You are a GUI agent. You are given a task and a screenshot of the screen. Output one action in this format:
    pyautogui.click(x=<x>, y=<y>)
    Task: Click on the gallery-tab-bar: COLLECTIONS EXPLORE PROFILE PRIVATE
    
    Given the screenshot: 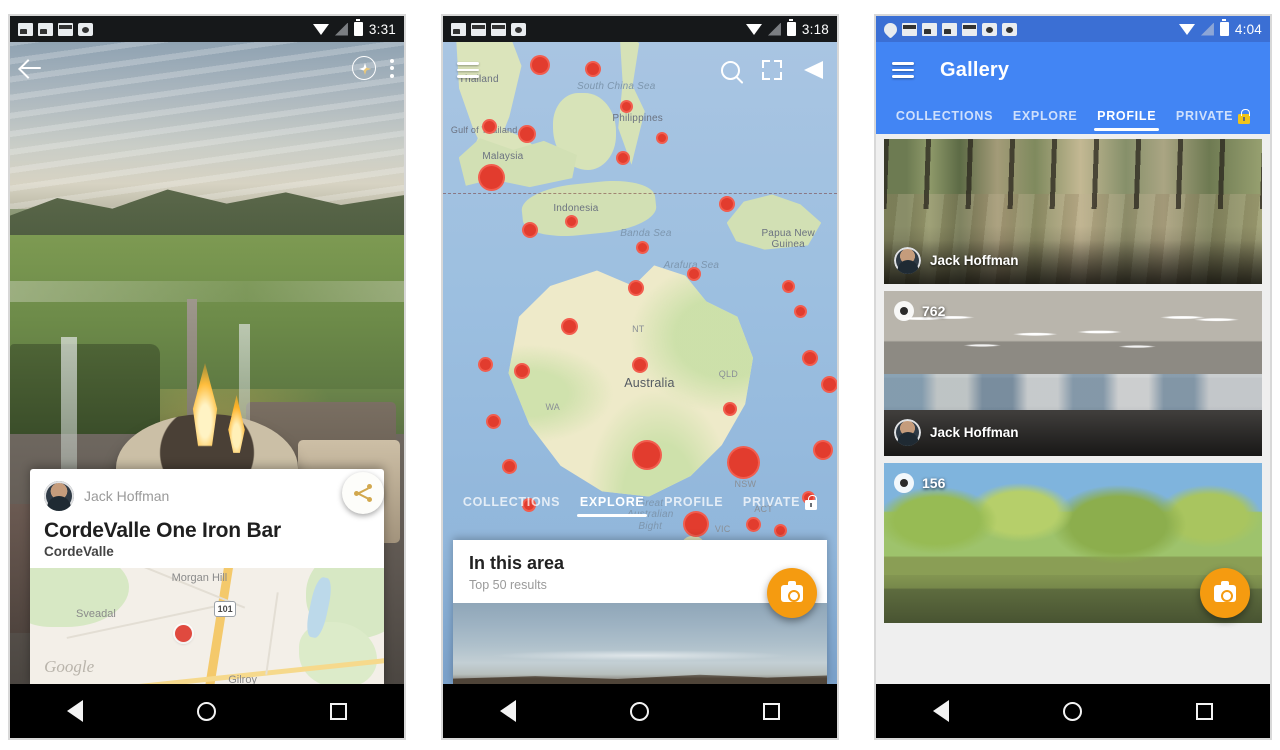 What is the action you would take?
    pyautogui.click(x=1073, y=116)
    